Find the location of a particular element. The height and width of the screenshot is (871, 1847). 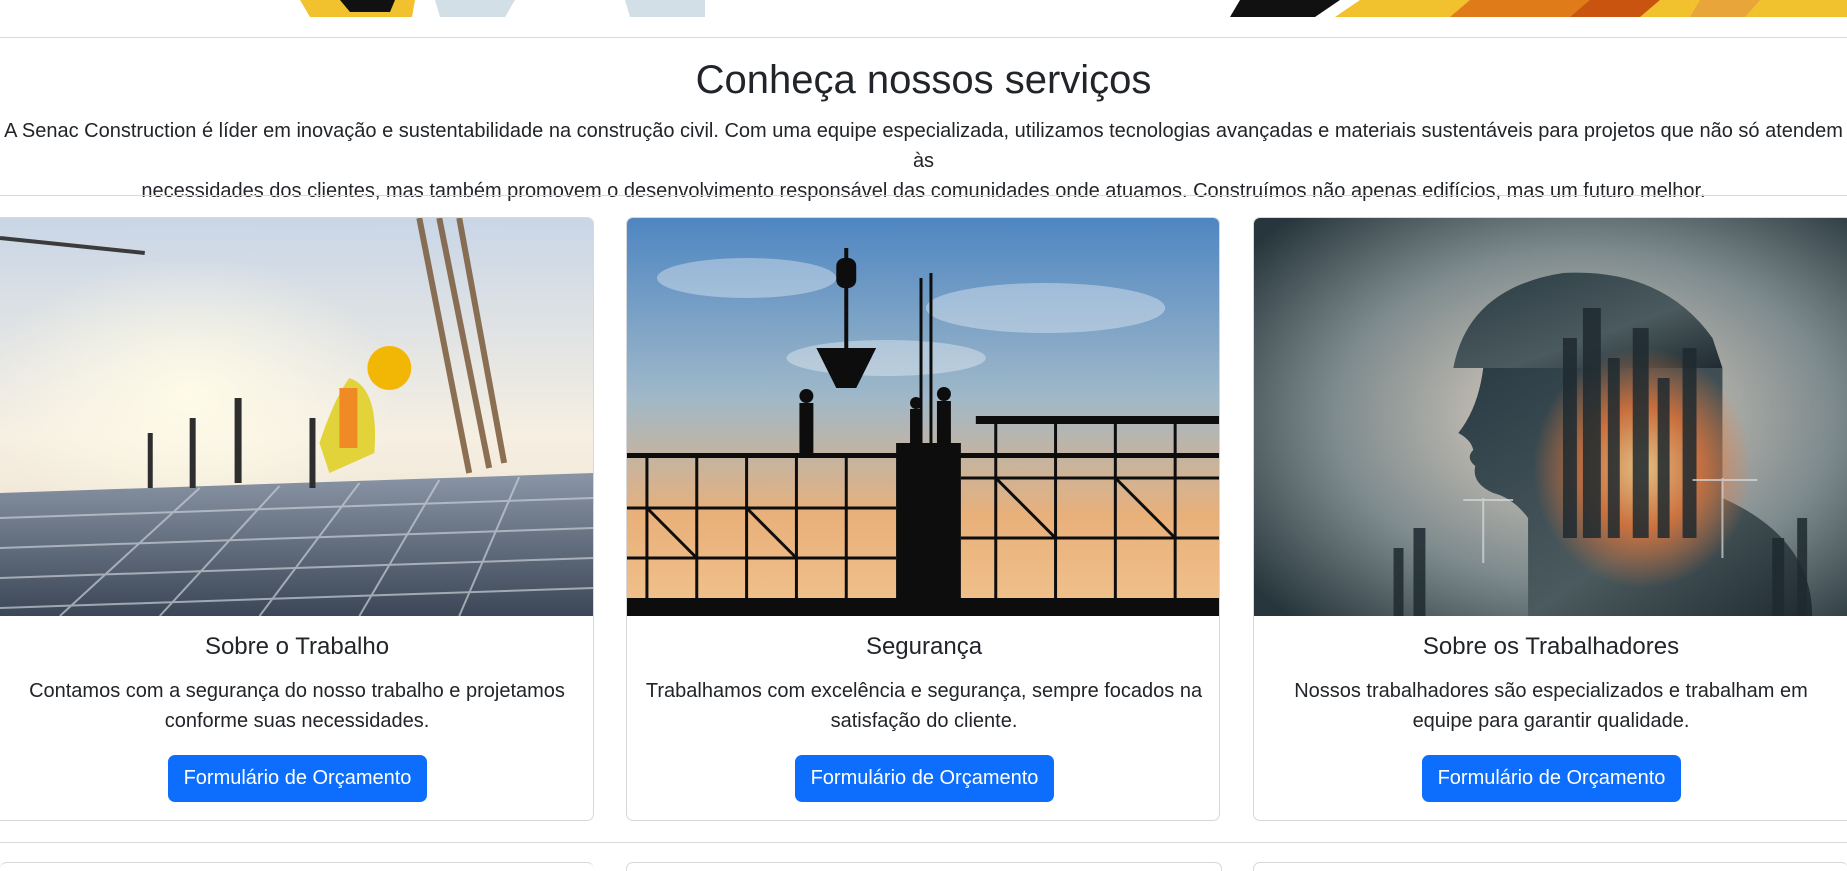

section-title: Conheça nossos serviços is located at coordinates (923, 80).